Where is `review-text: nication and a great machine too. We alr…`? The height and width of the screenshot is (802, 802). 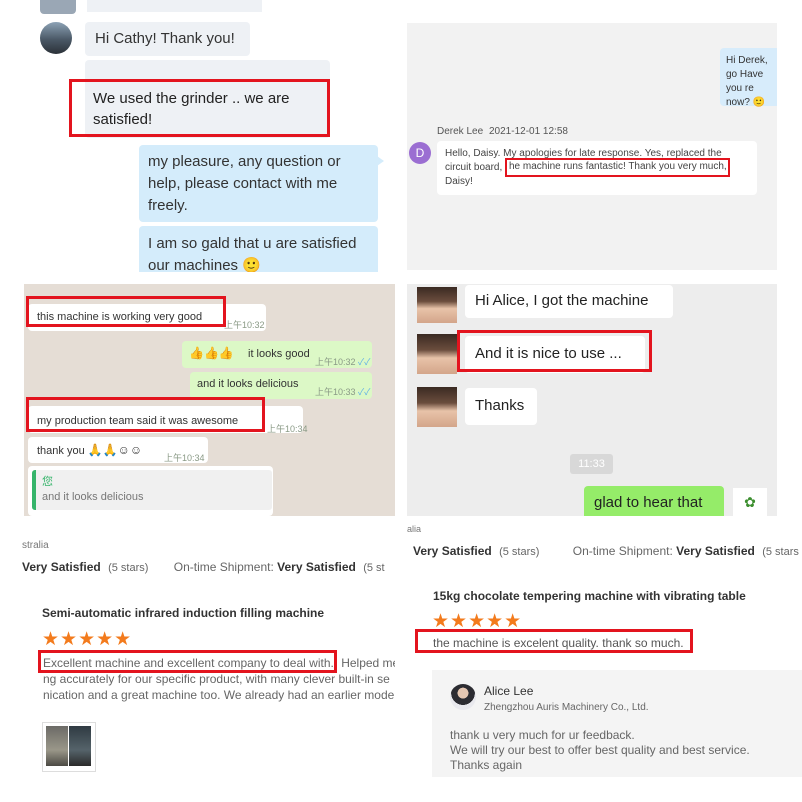 review-text: nication and a great machine too. We alr… is located at coordinates (219, 695).